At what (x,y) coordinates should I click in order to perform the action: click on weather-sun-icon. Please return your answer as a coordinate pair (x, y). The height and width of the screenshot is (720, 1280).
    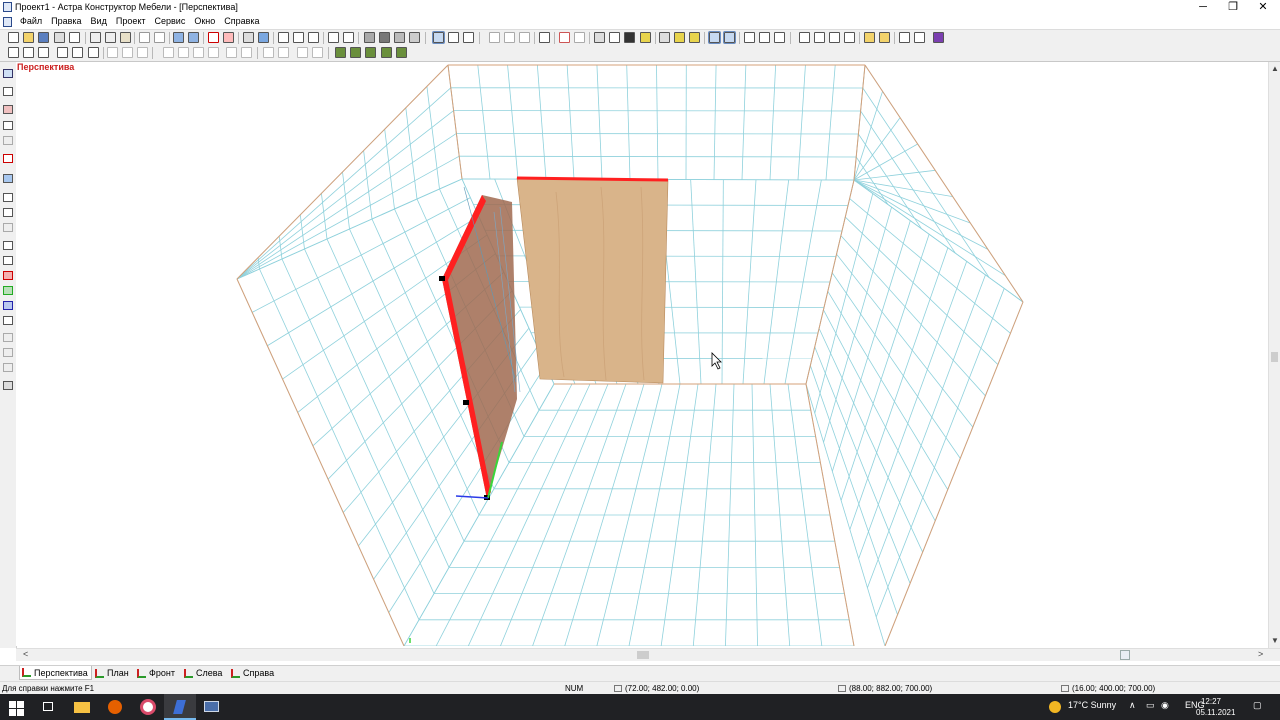
    Looking at the image, I should click on (1055, 707).